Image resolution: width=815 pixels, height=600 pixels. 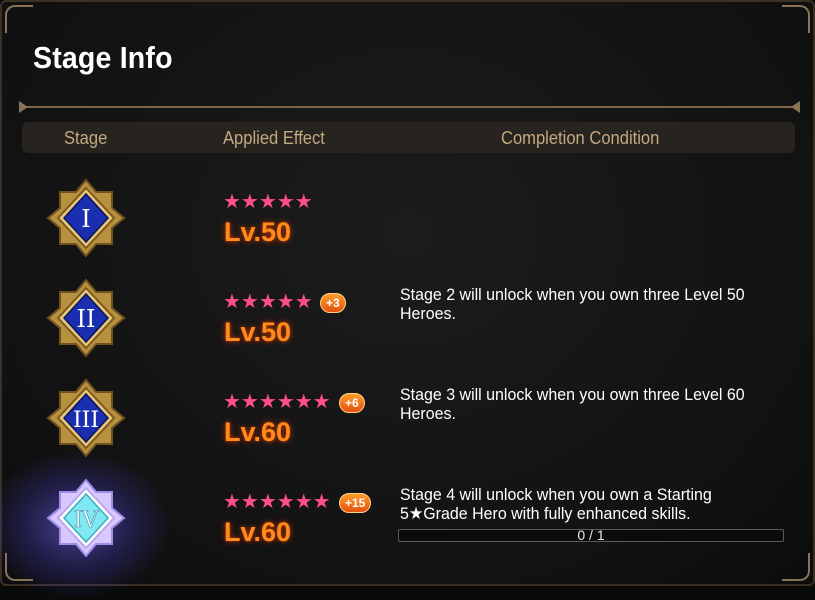 I want to click on stage-emblem-icon: III, so click(x=86, y=418).